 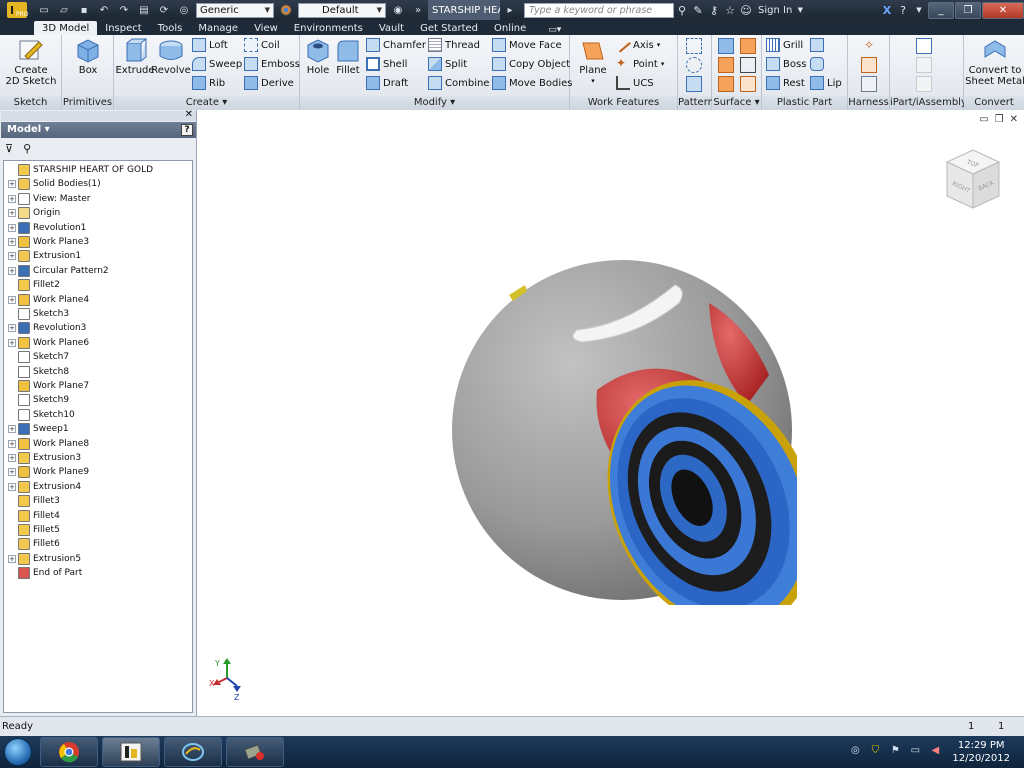 I want to click on tray-monitor-icon: ▭, so click(x=915, y=752).